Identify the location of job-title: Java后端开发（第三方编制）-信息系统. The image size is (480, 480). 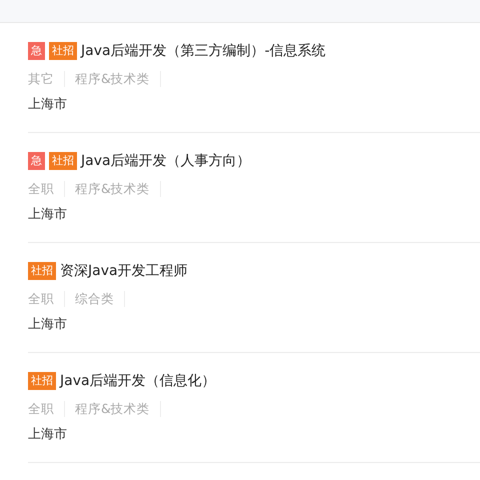
(203, 51).